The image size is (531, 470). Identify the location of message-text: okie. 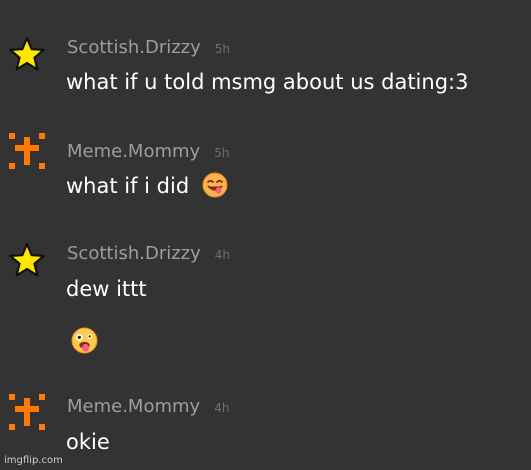
(88, 442).